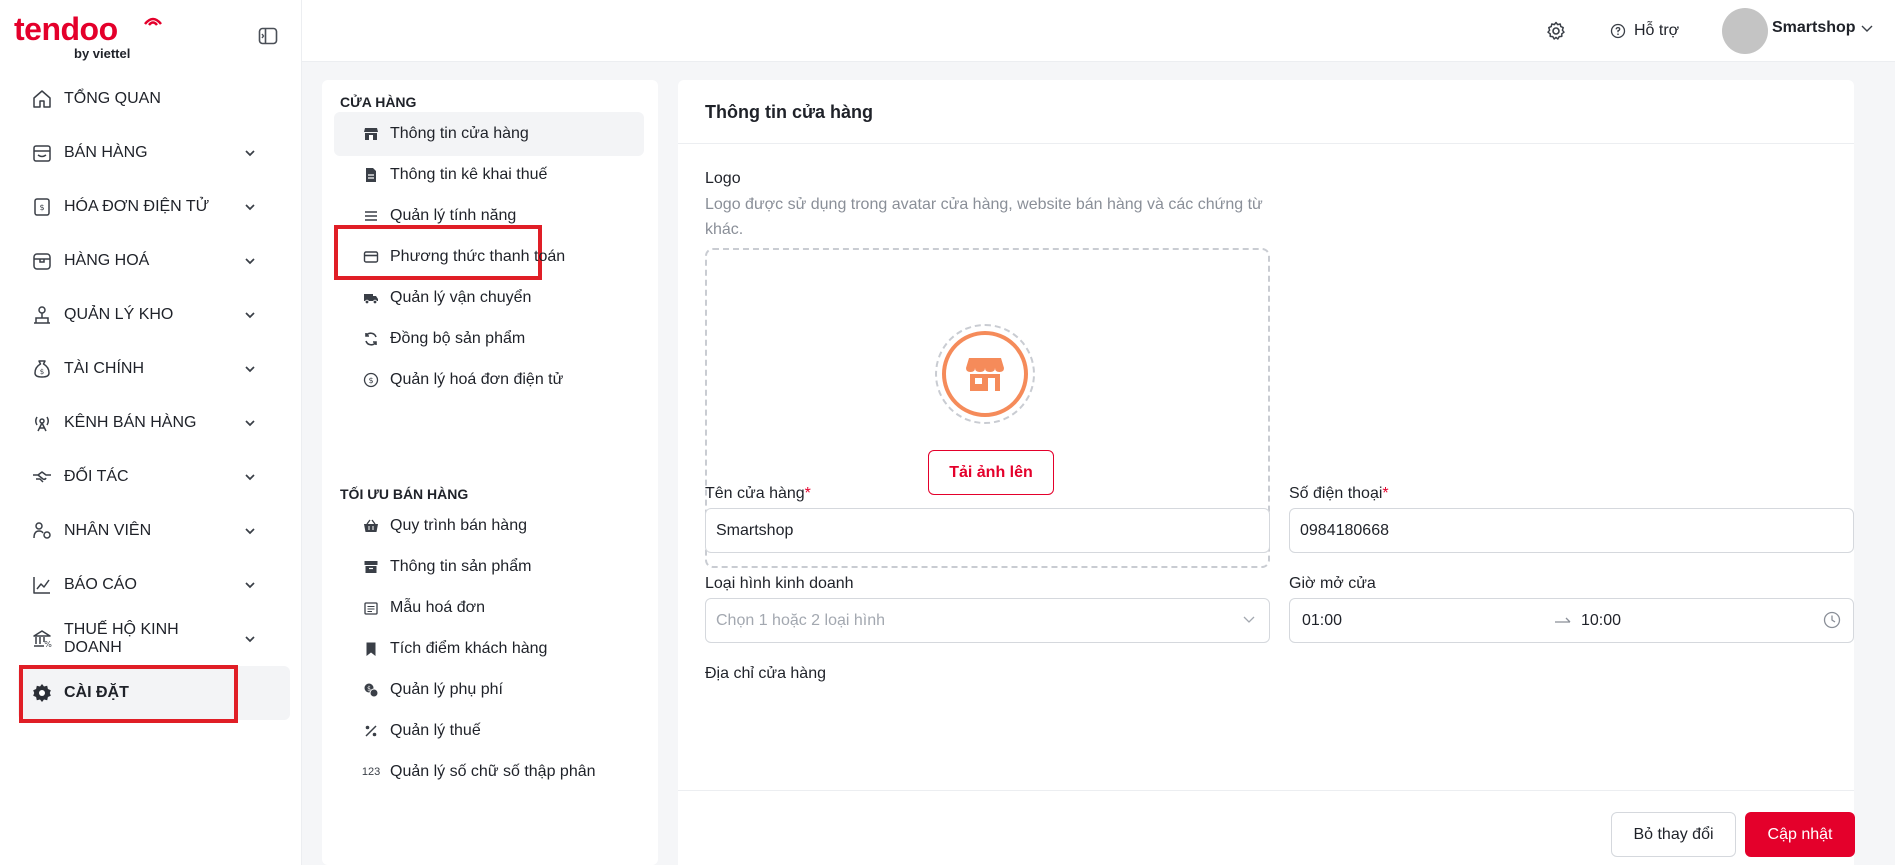 The width and height of the screenshot is (1895, 865). I want to click on settings-menu-item: Thông tin sản phẩm, so click(489, 567).